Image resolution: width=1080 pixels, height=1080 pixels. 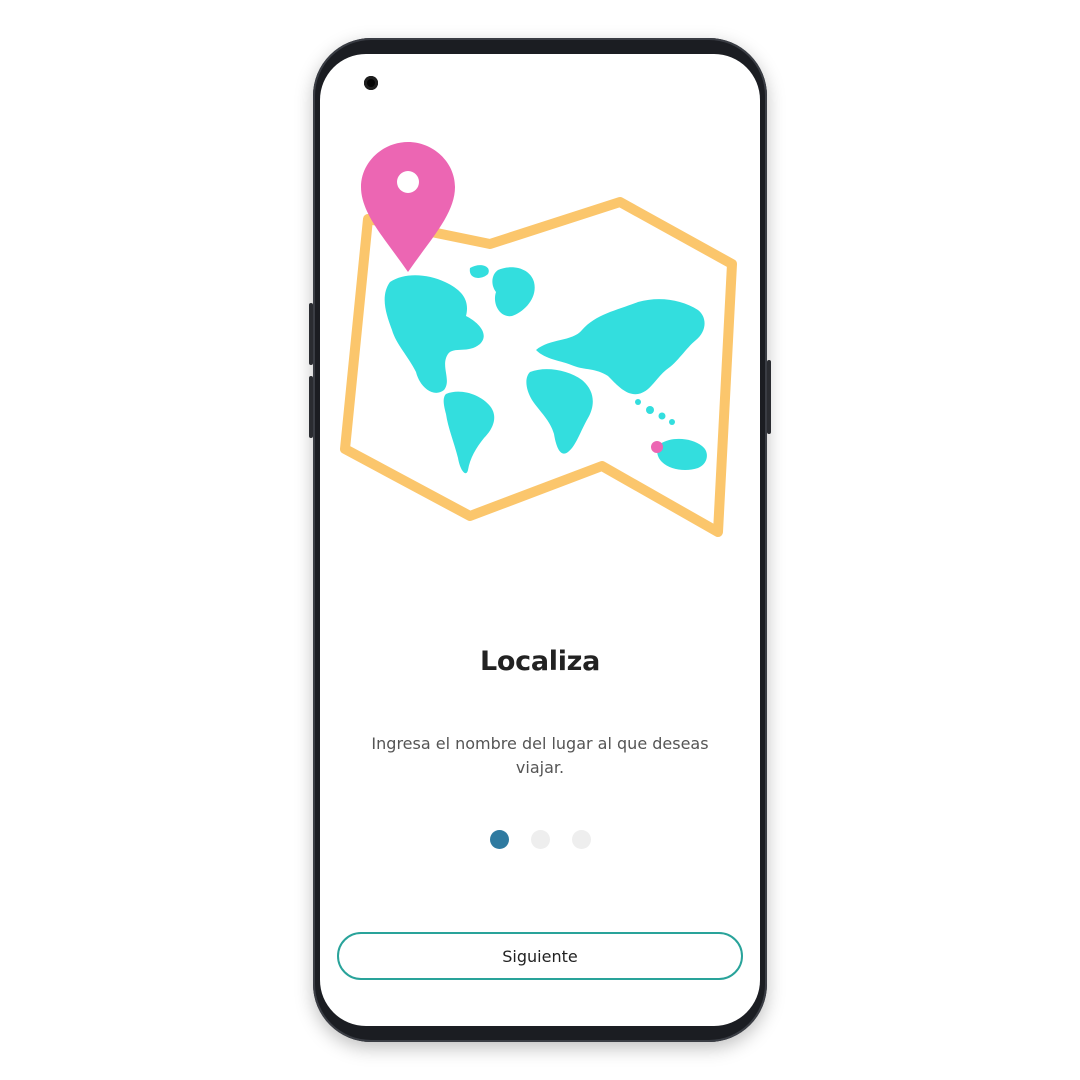 I want to click on next-button: Siguiente, so click(x=540, y=956).